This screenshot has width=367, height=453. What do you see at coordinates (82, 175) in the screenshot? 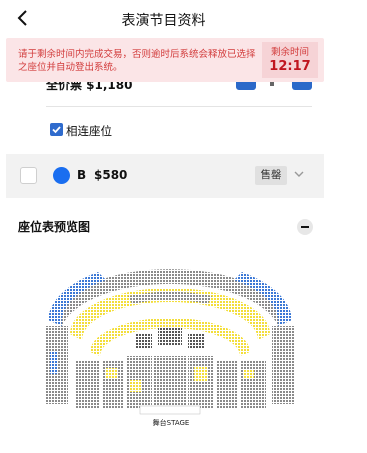
I see `category-code: B` at bounding box center [82, 175].